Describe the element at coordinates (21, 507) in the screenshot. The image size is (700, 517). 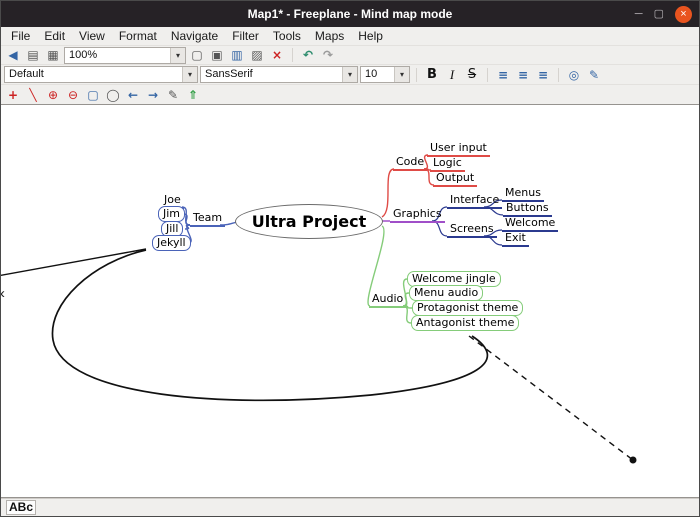
I see `spellcheck-indicator: ABc` at that location.